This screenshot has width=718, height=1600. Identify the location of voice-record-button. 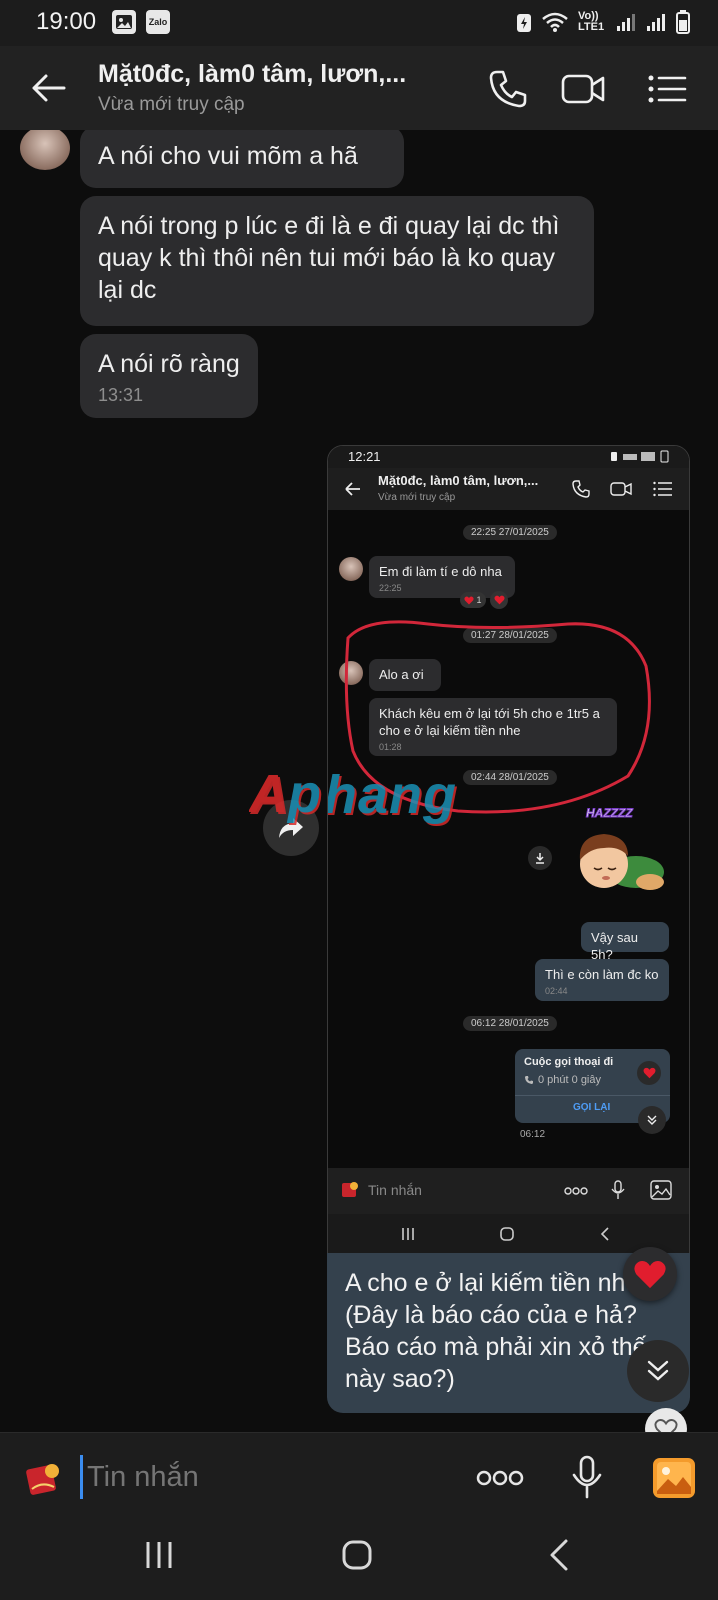
(587, 1477).